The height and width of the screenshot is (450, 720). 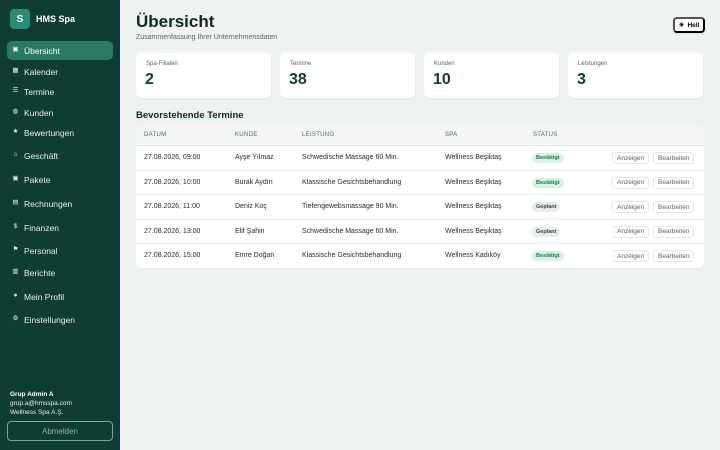 I want to click on cell-customer: Deniz Koç, so click(x=251, y=207).